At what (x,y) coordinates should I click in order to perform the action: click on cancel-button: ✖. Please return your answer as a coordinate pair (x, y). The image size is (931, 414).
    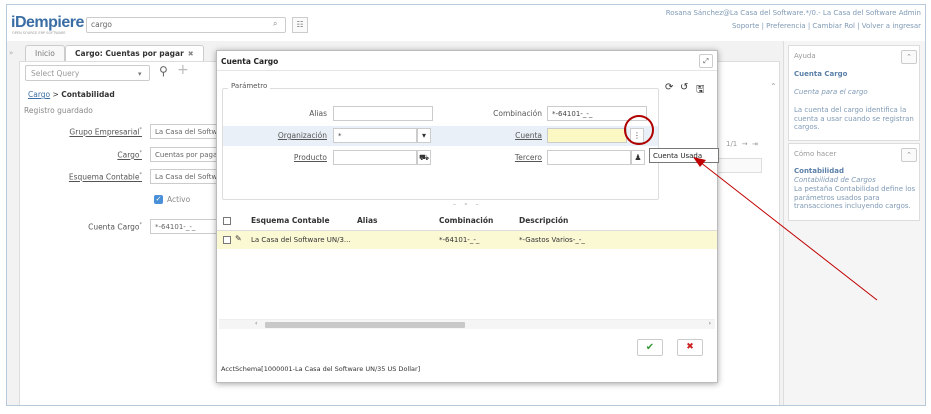
    Looking at the image, I should click on (690, 347).